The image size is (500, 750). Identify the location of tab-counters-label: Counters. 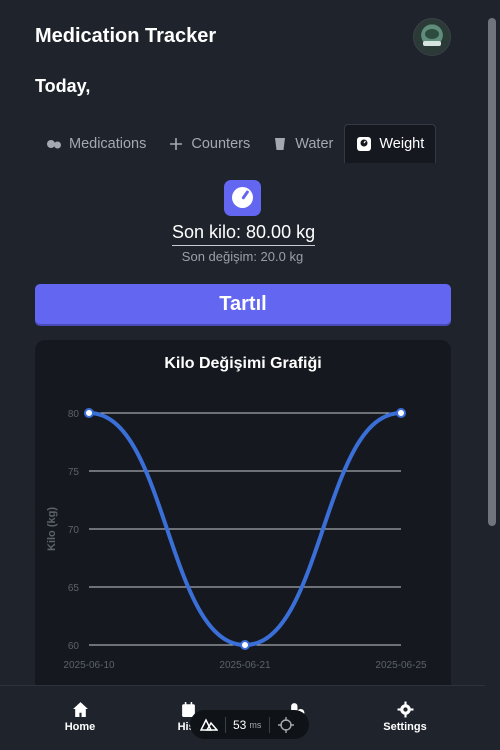
(221, 143).